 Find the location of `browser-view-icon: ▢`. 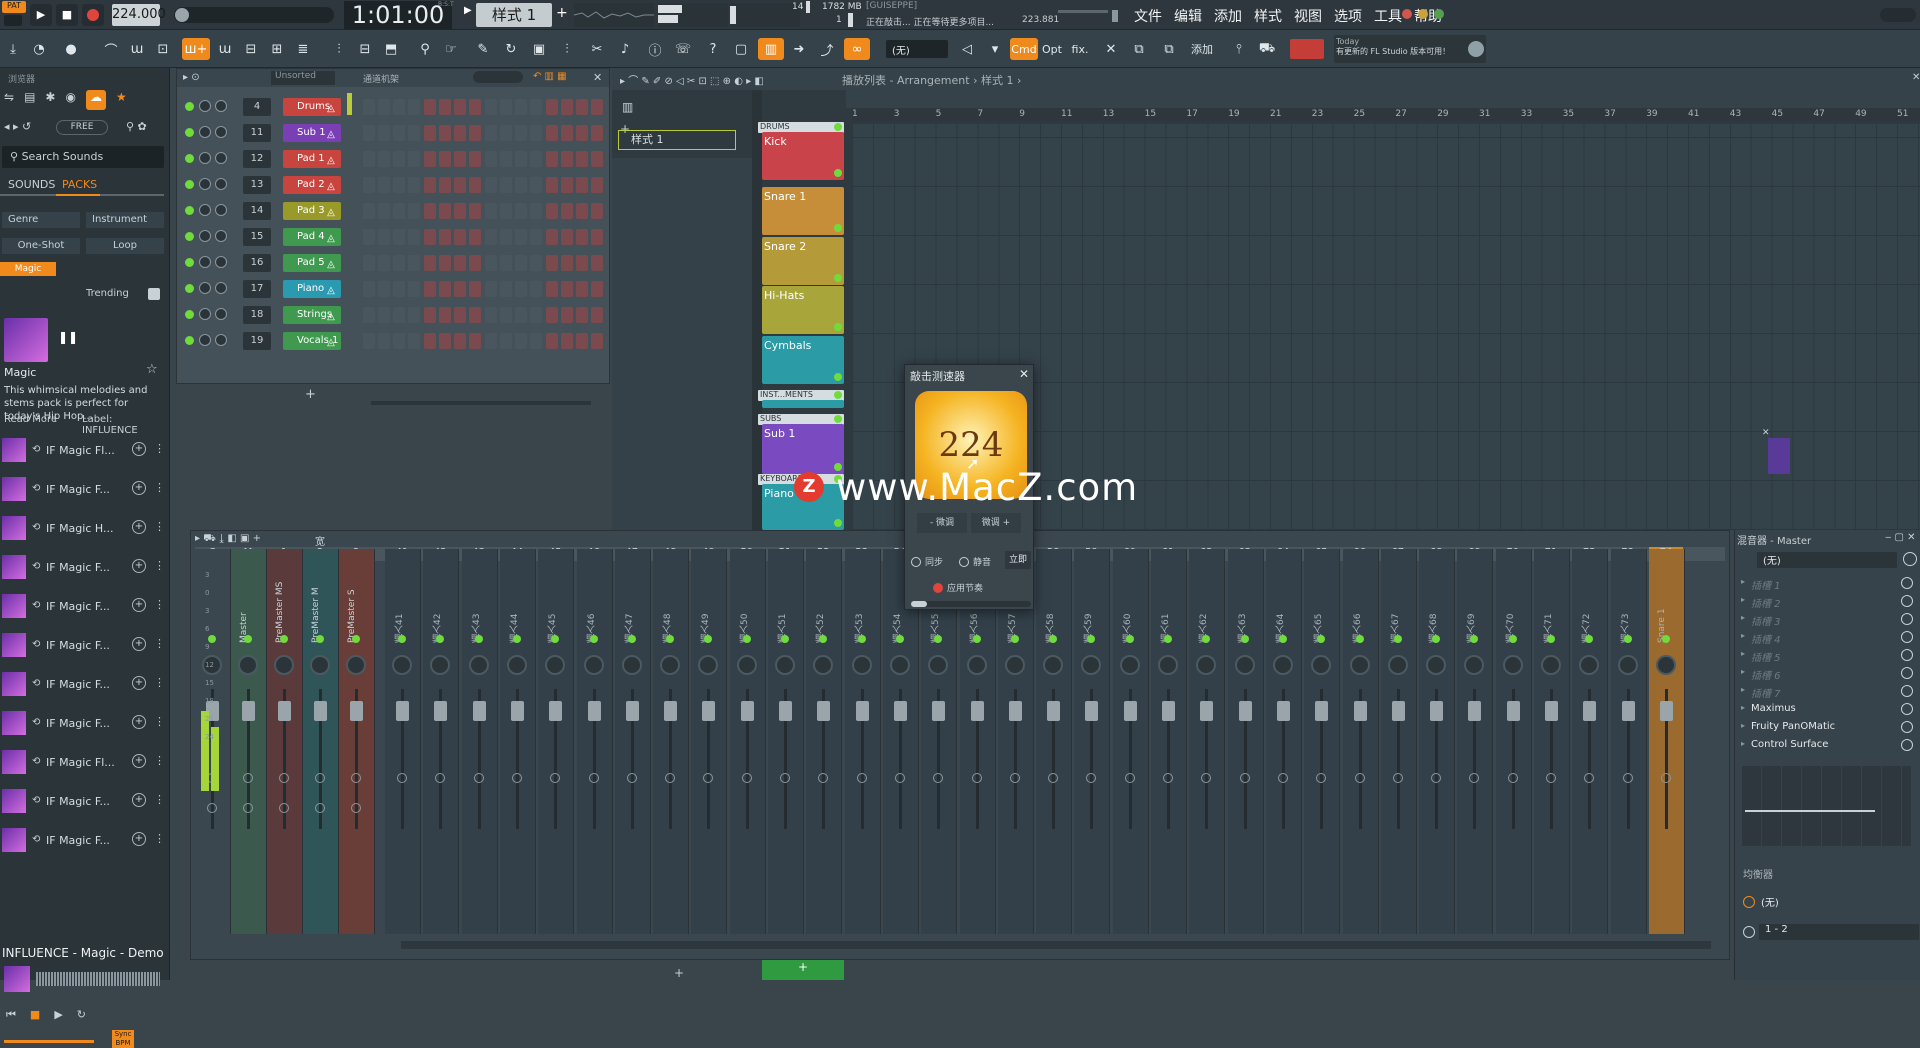

browser-view-icon: ▢ is located at coordinates (741, 49).